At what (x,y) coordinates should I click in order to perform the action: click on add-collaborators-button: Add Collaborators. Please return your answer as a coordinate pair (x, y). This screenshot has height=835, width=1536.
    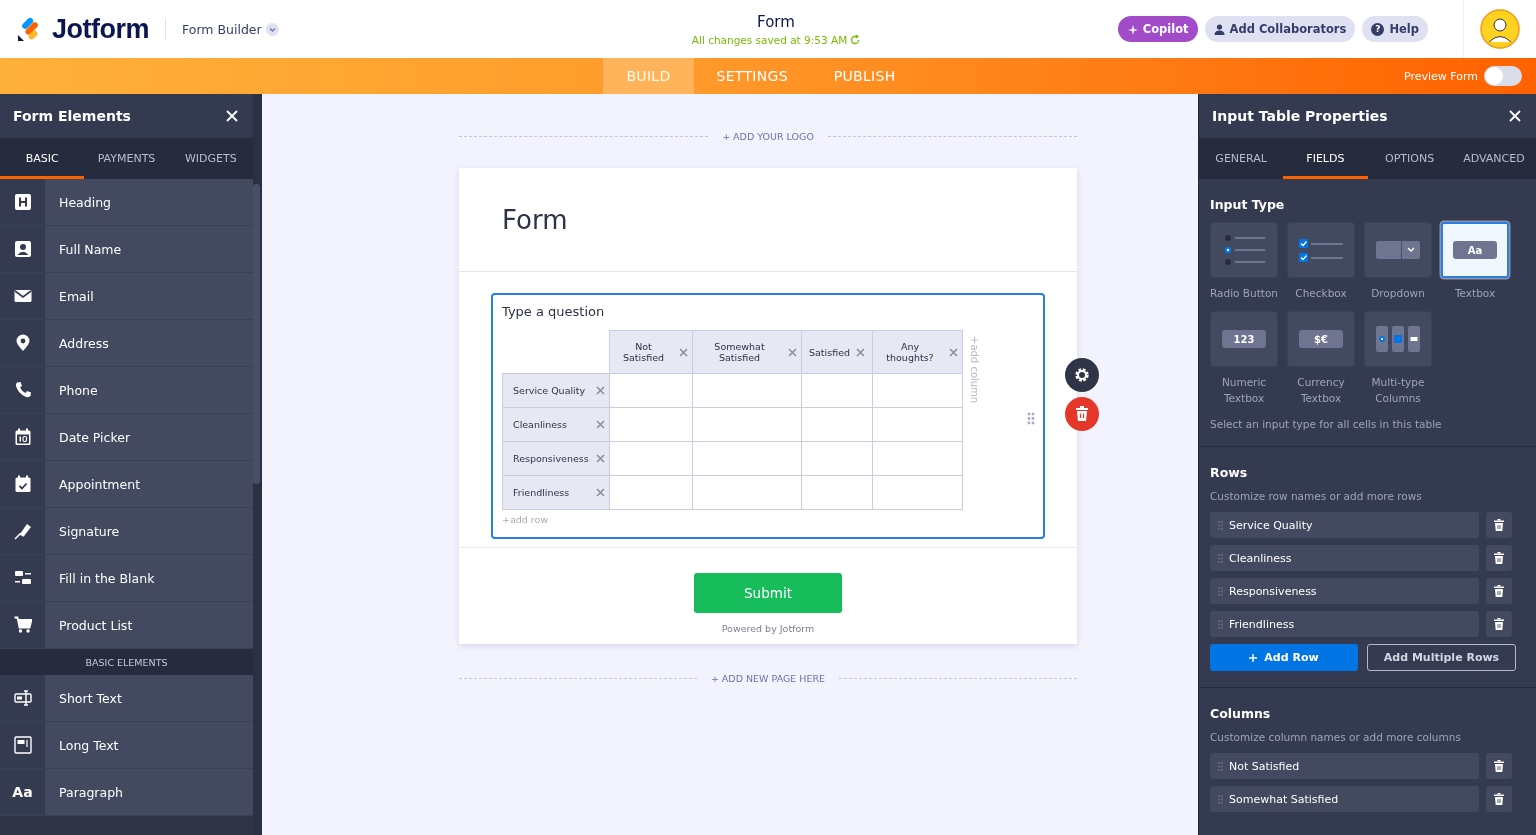
    Looking at the image, I should click on (1280, 29).